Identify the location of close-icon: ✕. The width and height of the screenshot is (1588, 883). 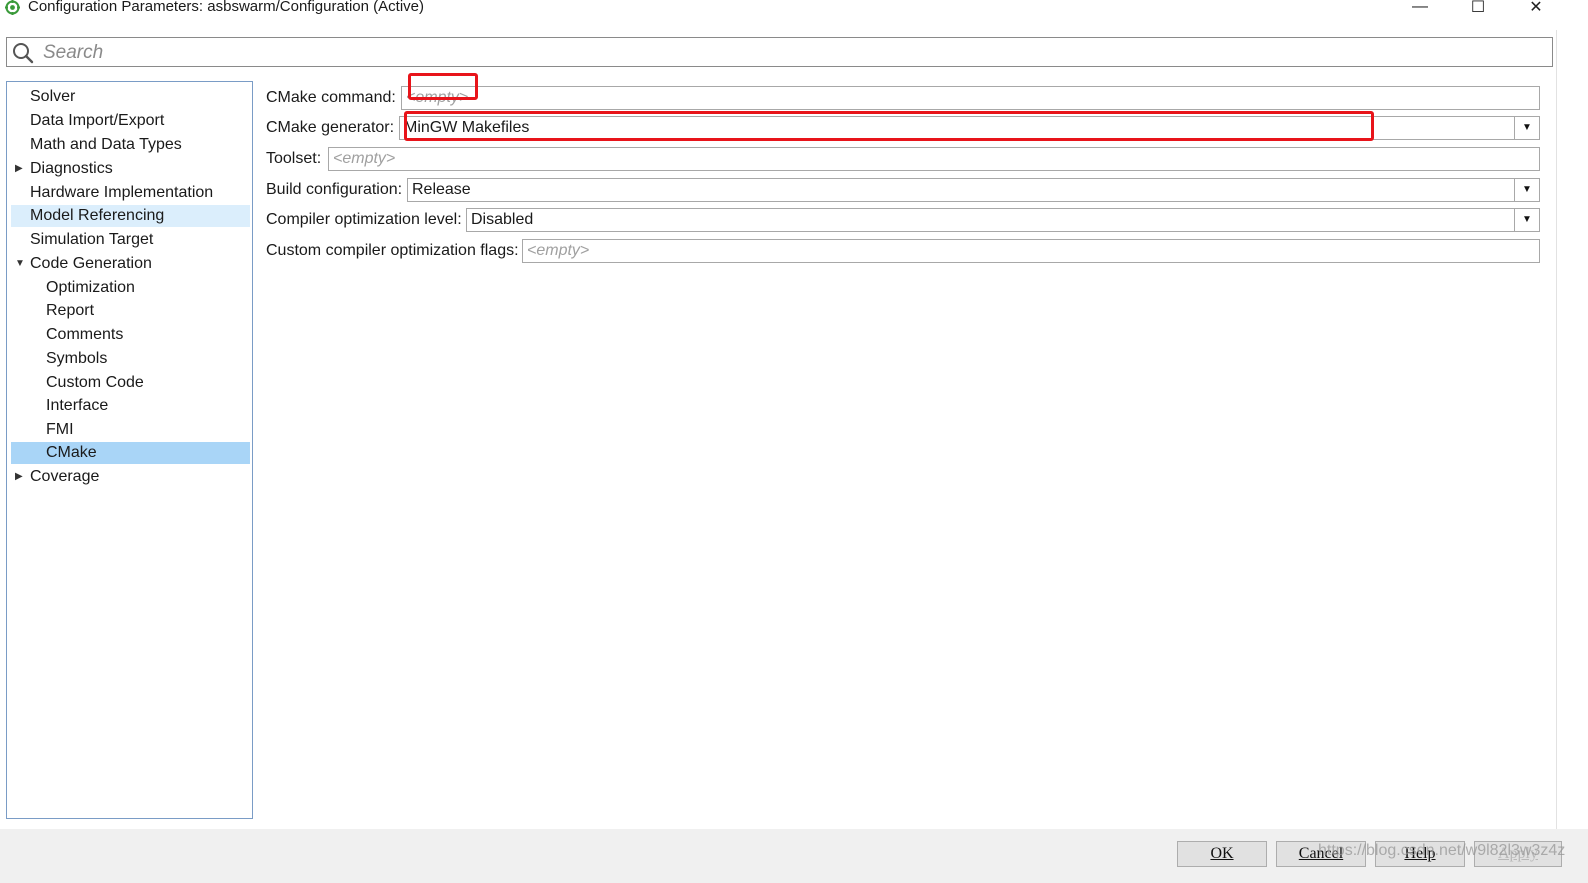
(1536, 8).